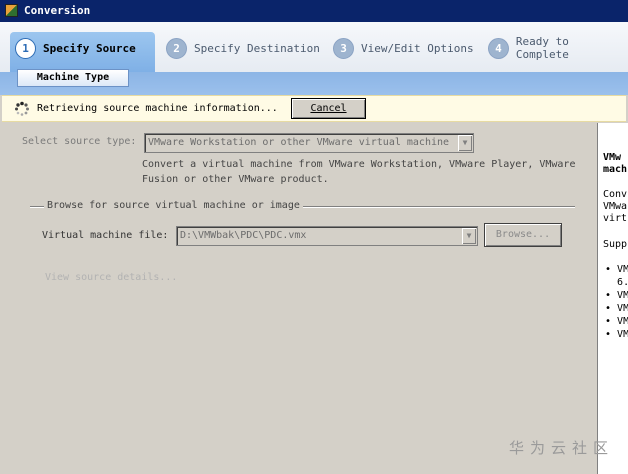 The height and width of the screenshot is (474, 628). What do you see at coordinates (327, 236) in the screenshot?
I see `vm-file-input: D:\VMWbak\PDC\PDC.vmx ▼` at bounding box center [327, 236].